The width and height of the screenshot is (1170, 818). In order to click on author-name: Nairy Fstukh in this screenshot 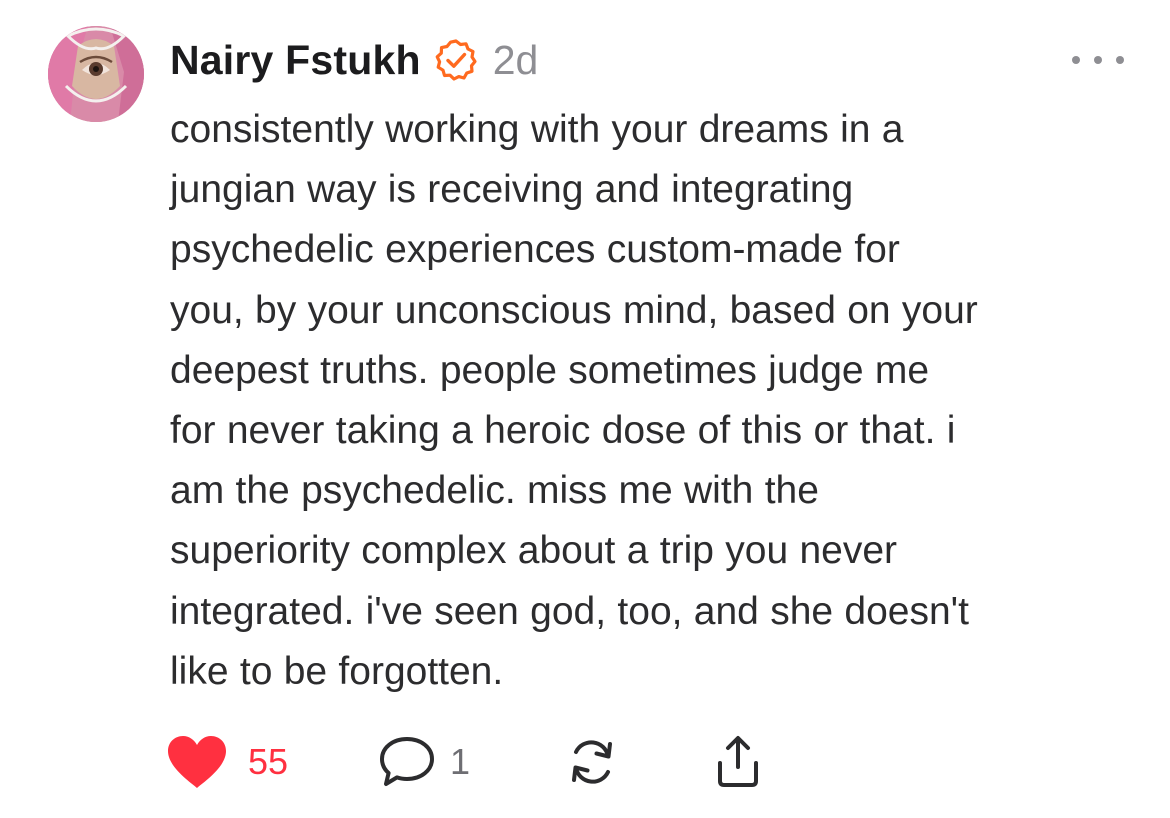, I will do `click(295, 60)`.